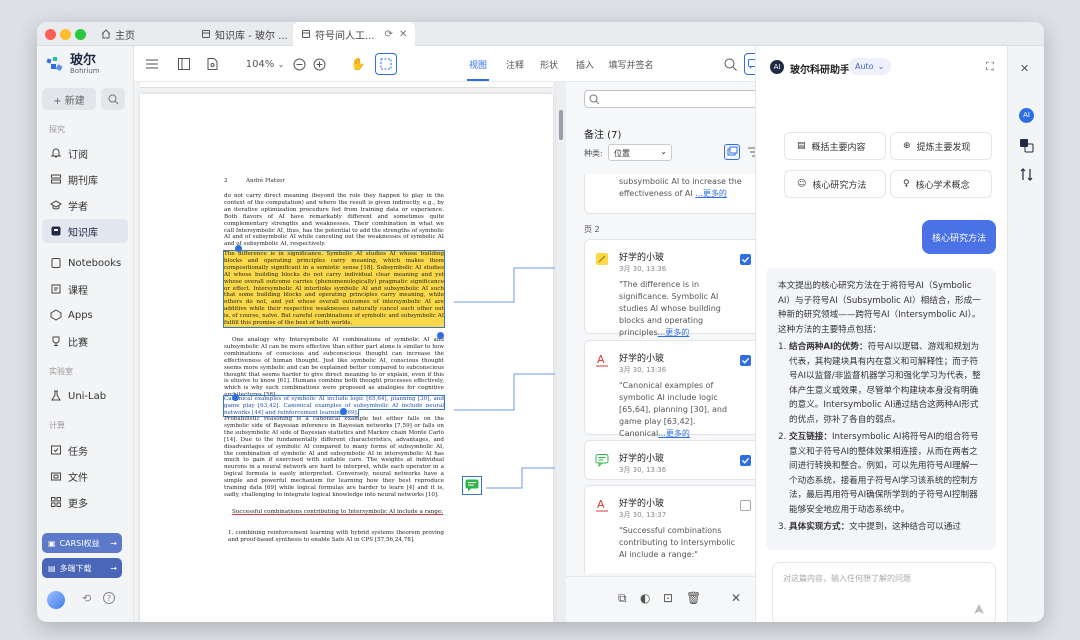 This screenshot has height=640, width=1080. Describe the element at coordinates (631, 64) in the screenshot. I see `tab-fill-sign: 填写并签名` at that location.